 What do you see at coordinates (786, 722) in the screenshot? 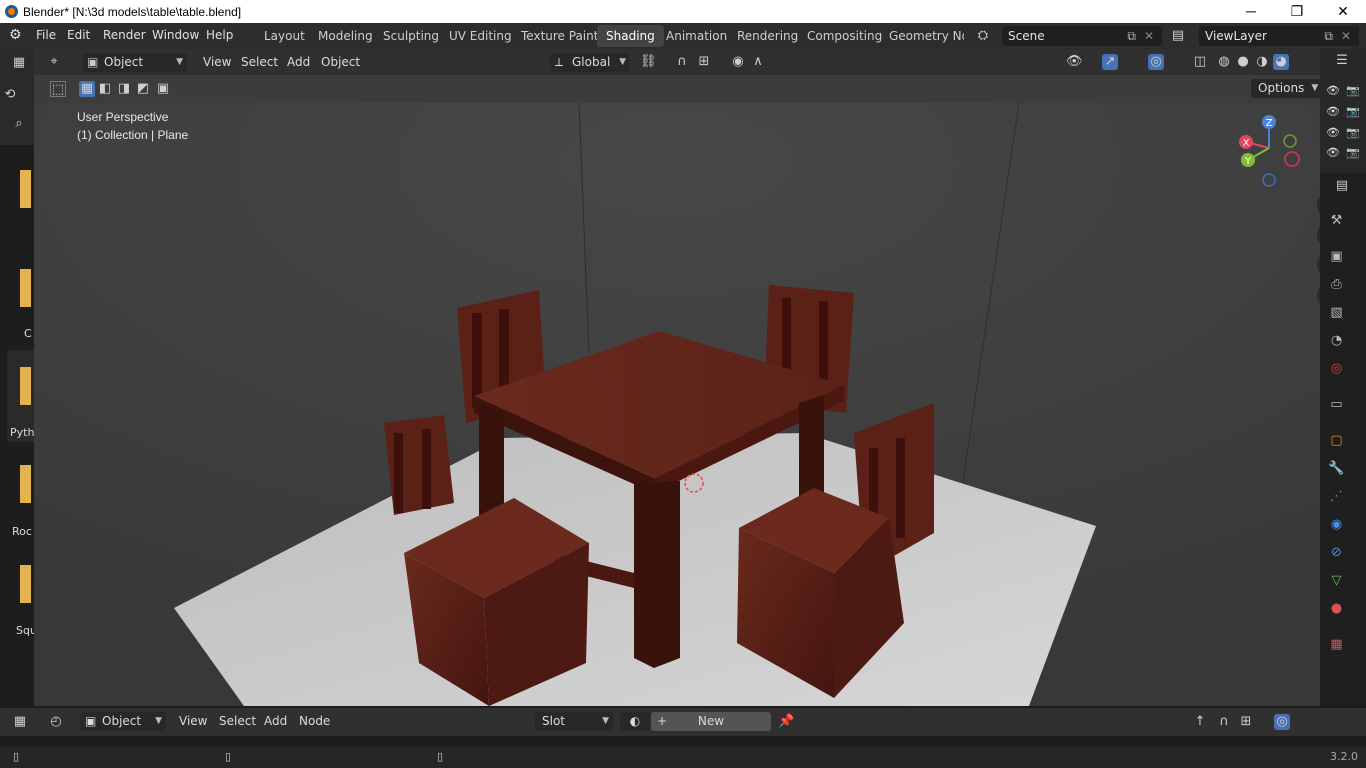
I see `pin-icon: 📌` at bounding box center [786, 722].